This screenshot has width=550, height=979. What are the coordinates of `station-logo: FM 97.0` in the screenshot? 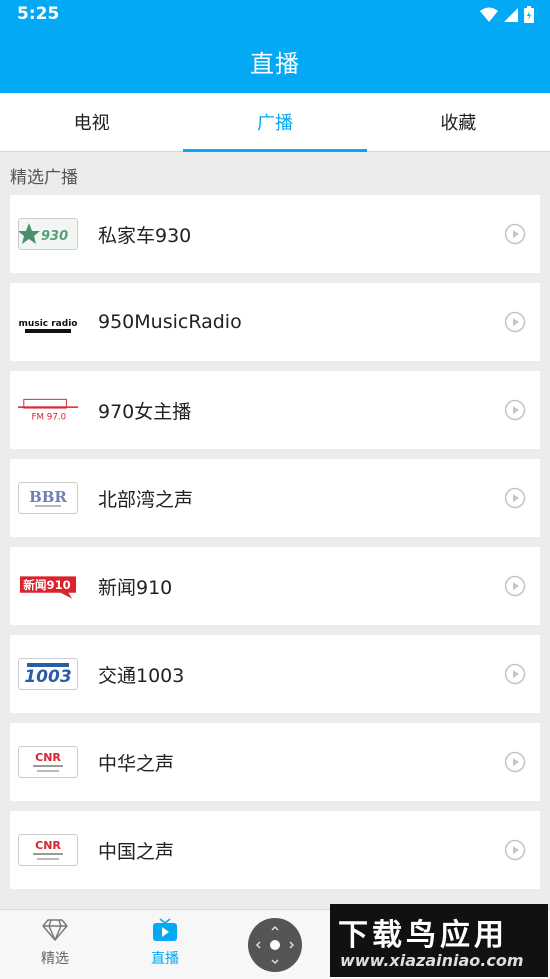 It's located at (48, 410).